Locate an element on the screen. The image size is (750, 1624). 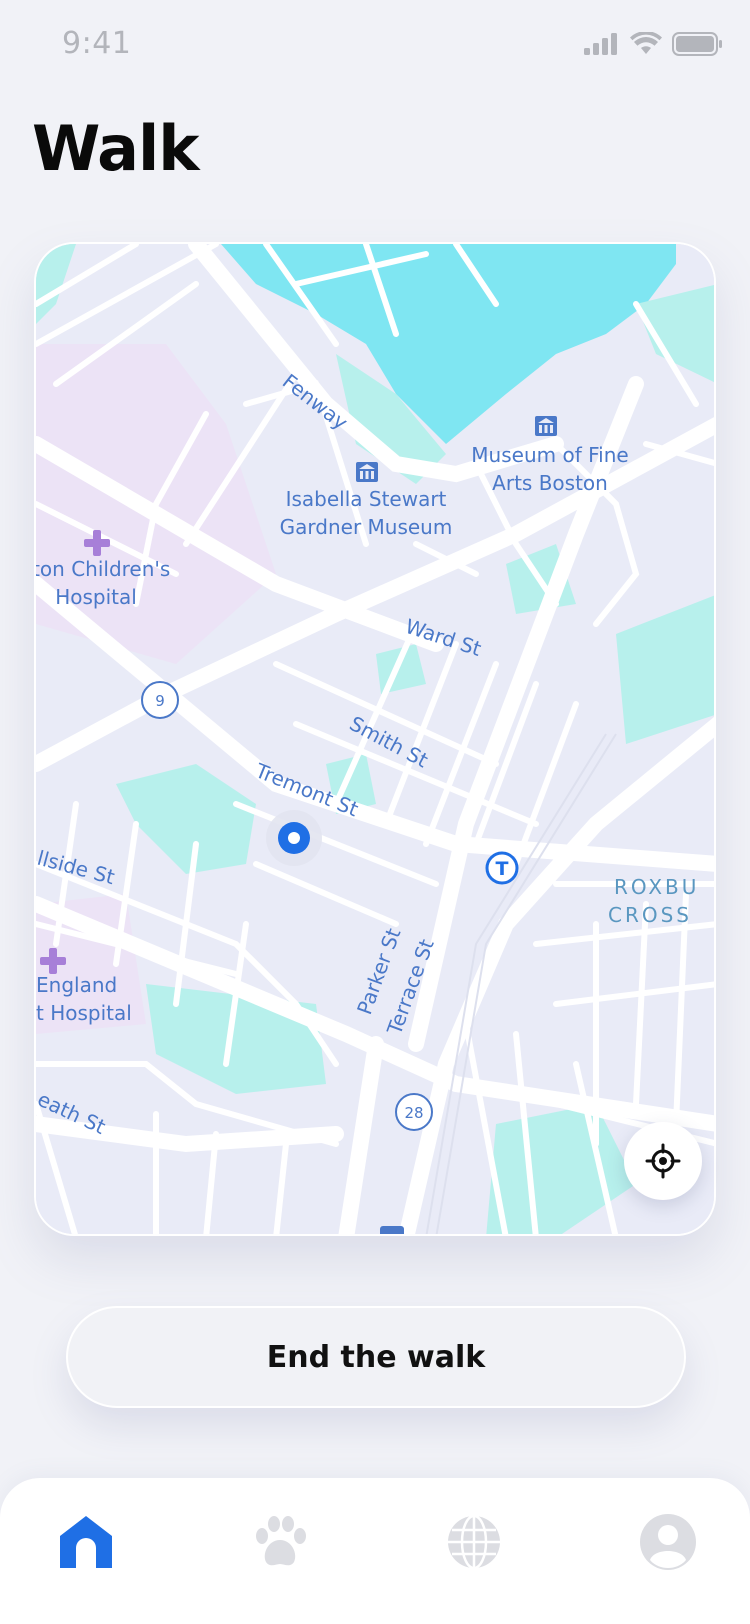
page-title: Walk is located at coordinates (115, 148).